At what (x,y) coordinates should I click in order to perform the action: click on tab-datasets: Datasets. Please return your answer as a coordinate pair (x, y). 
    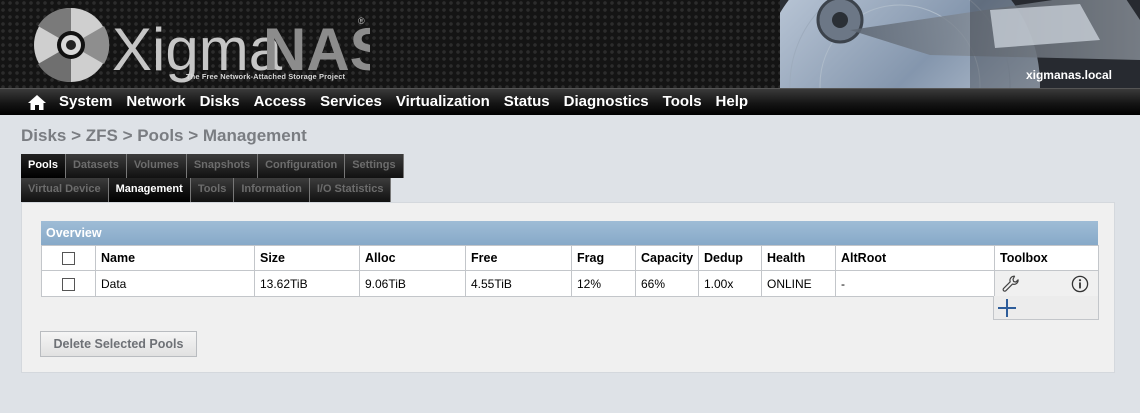
    Looking at the image, I should click on (96, 166).